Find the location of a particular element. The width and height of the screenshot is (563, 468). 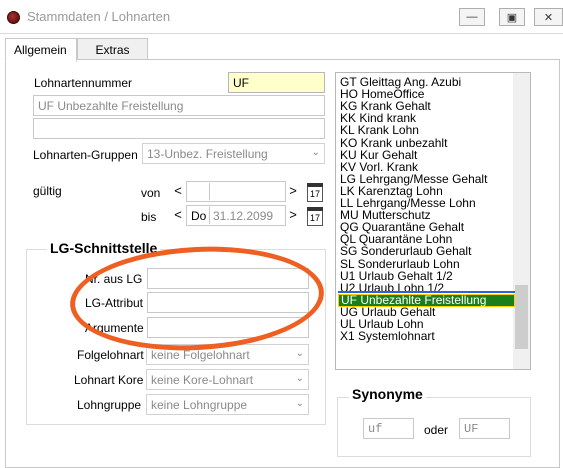

title-bar: Stammdaten / Lohnarten — ▣ ✕ is located at coordinates (281, 17).